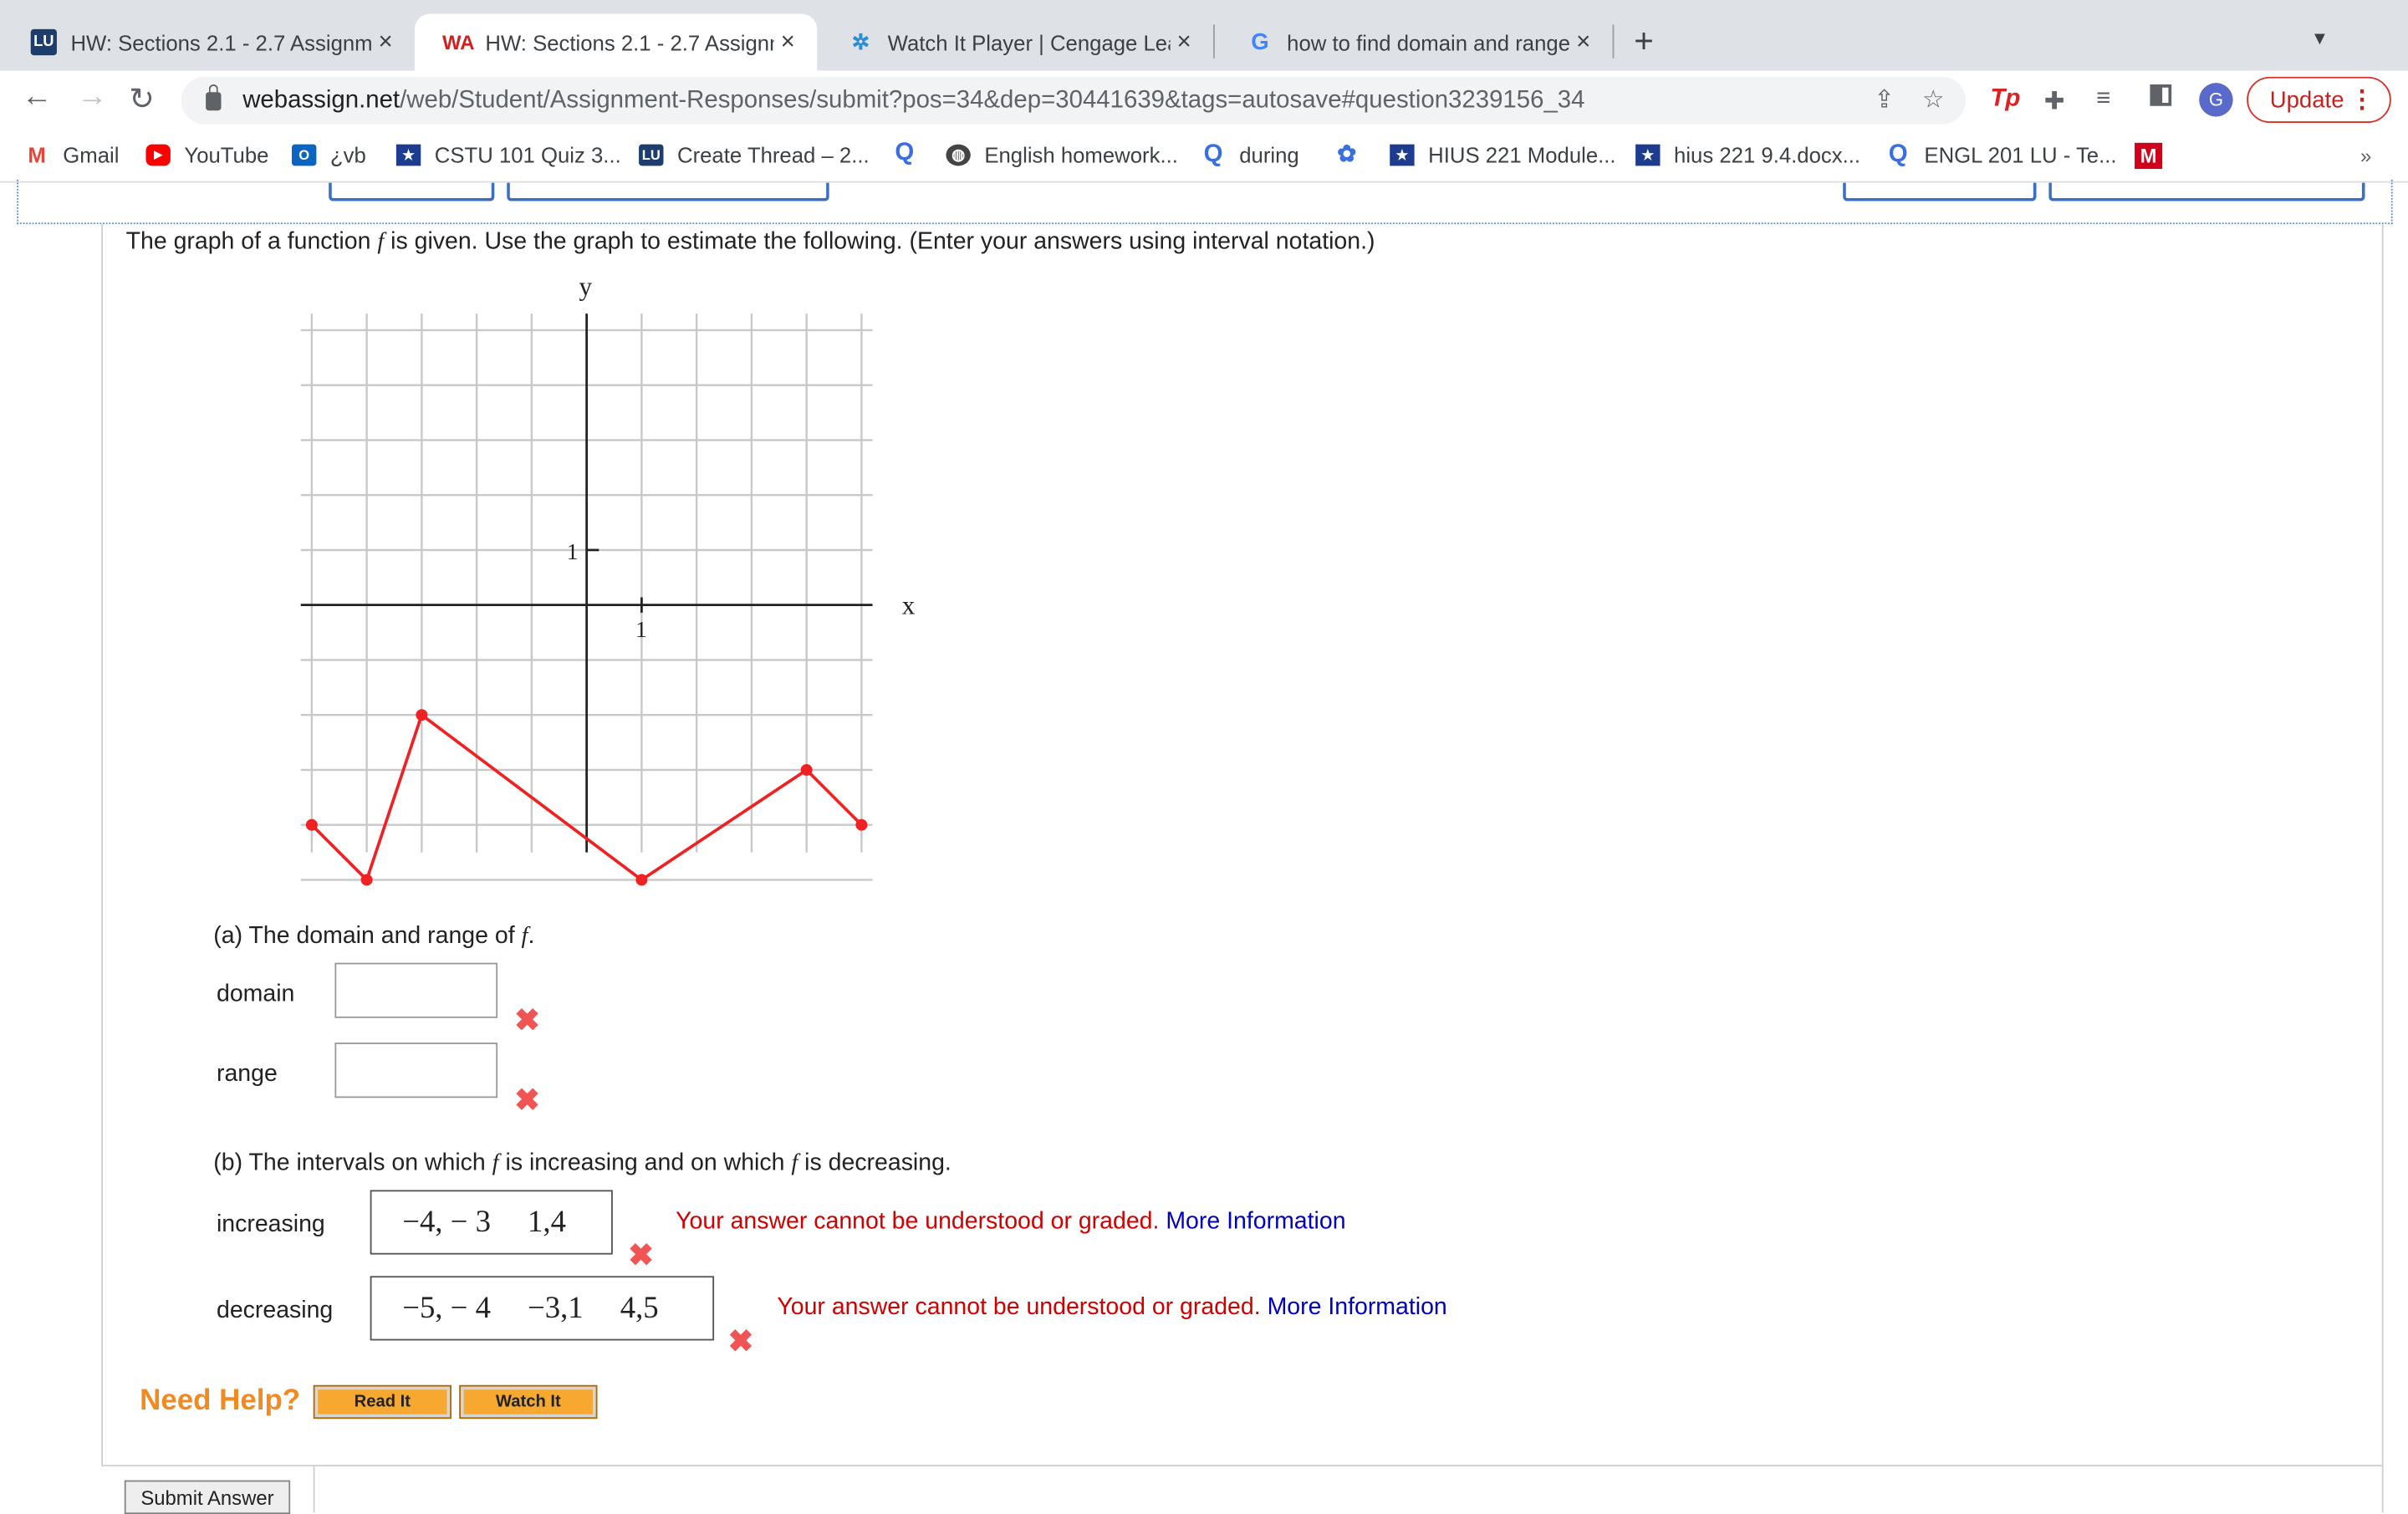  Describe the element at coordinates (353, 1163) in the screenshot. I see `part-b-text: (b) The intervals on which` at that location.